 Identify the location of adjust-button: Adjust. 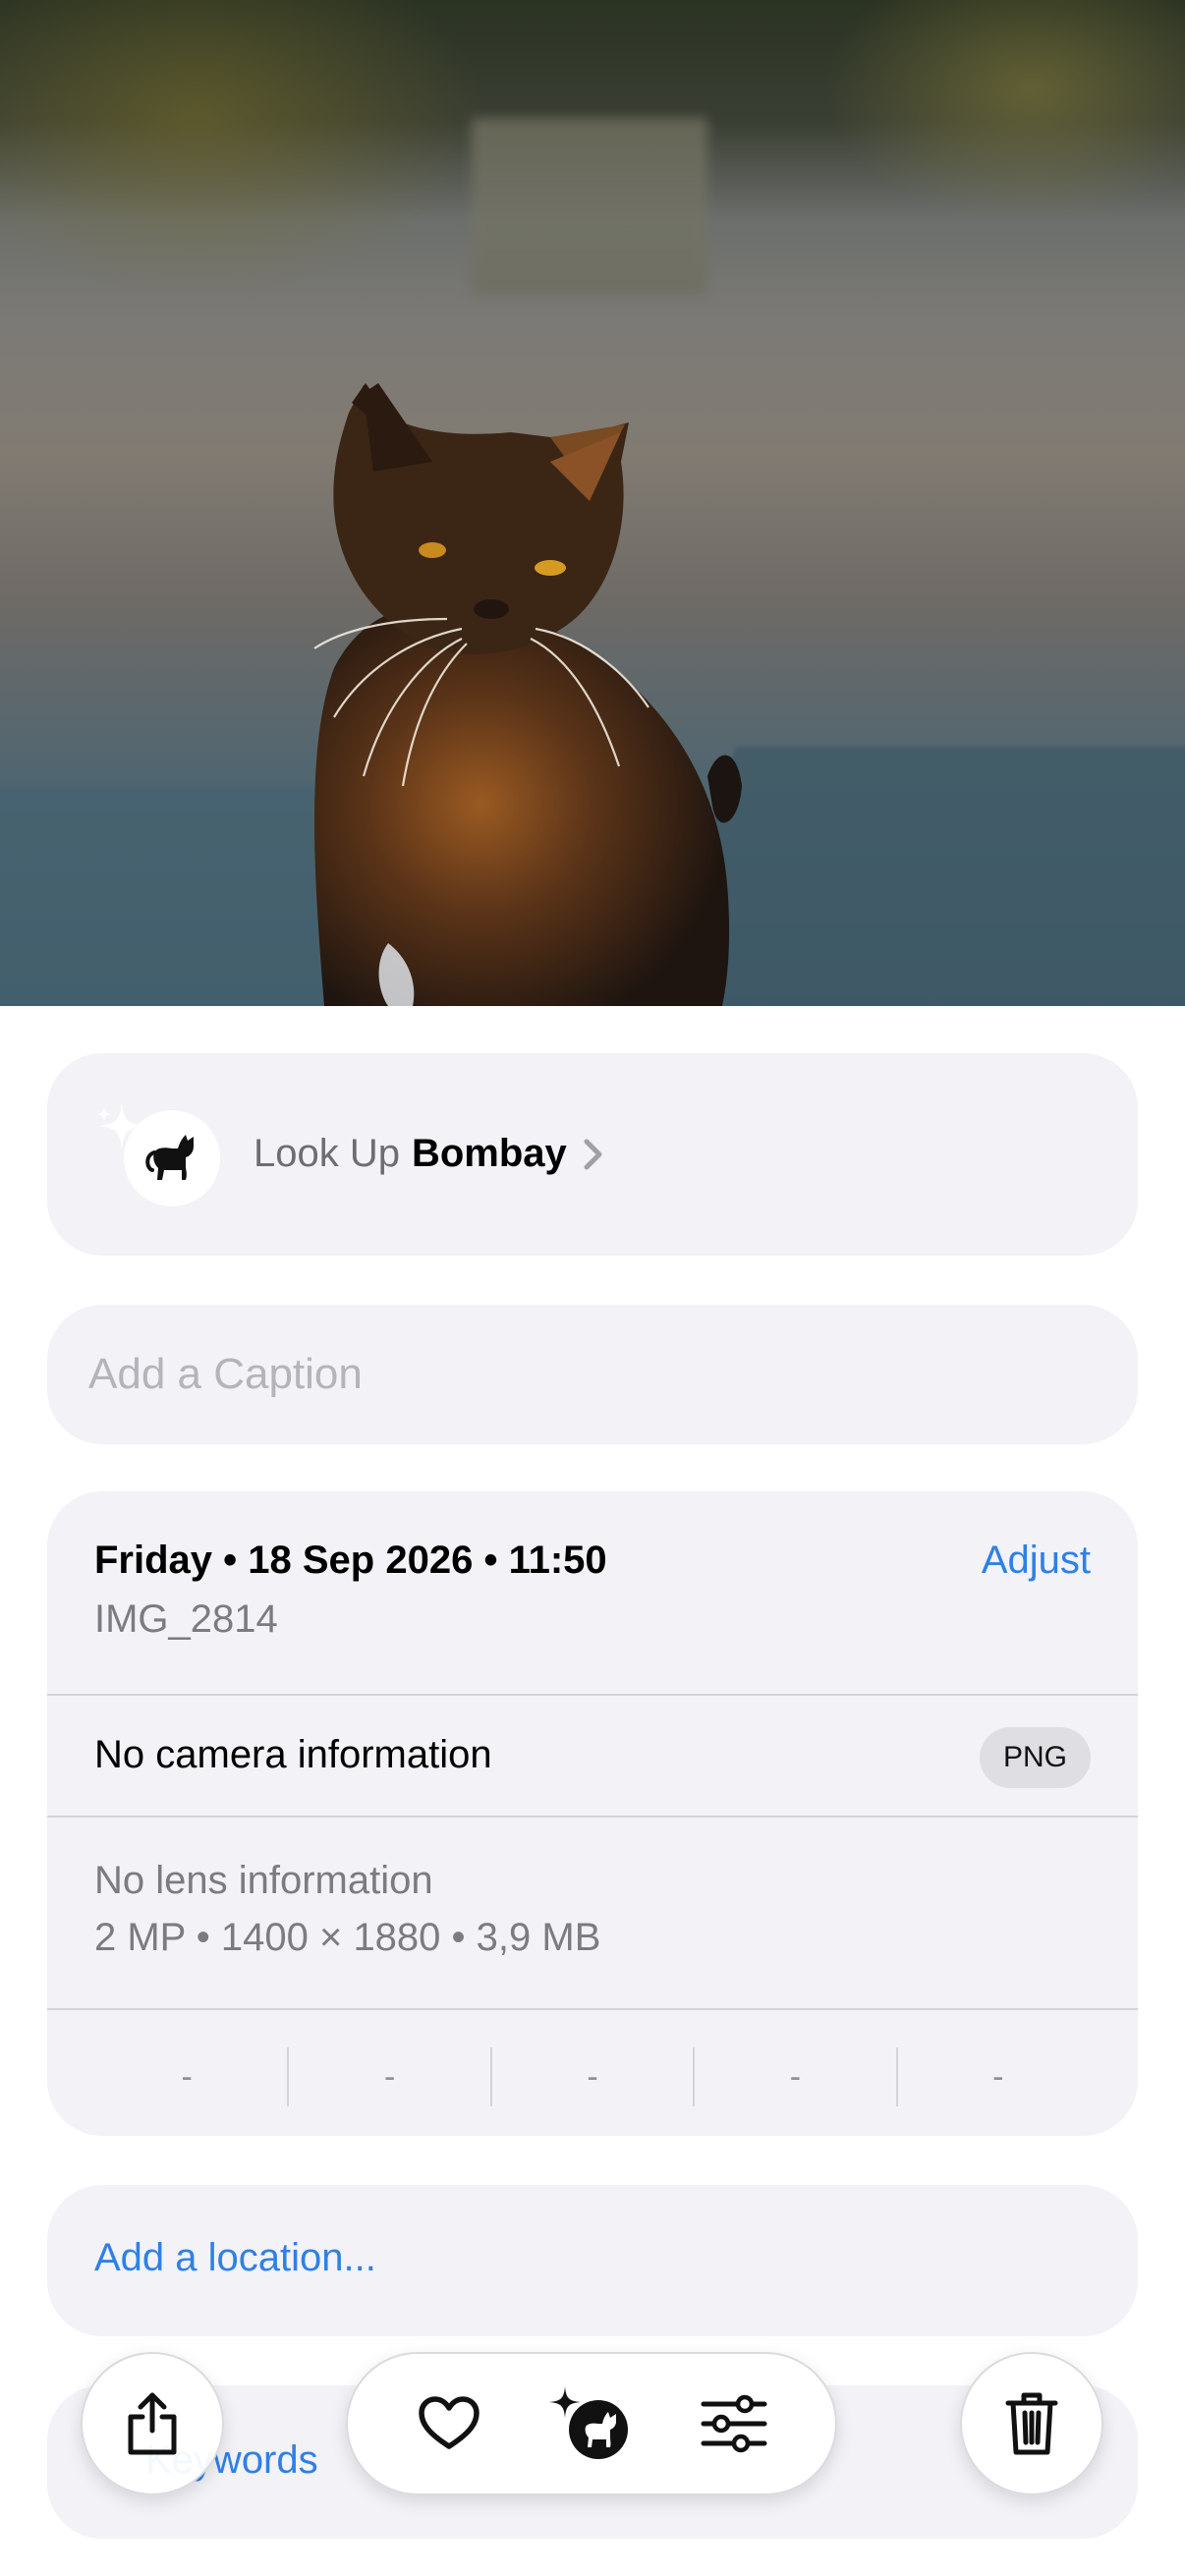
(1037, 1561).